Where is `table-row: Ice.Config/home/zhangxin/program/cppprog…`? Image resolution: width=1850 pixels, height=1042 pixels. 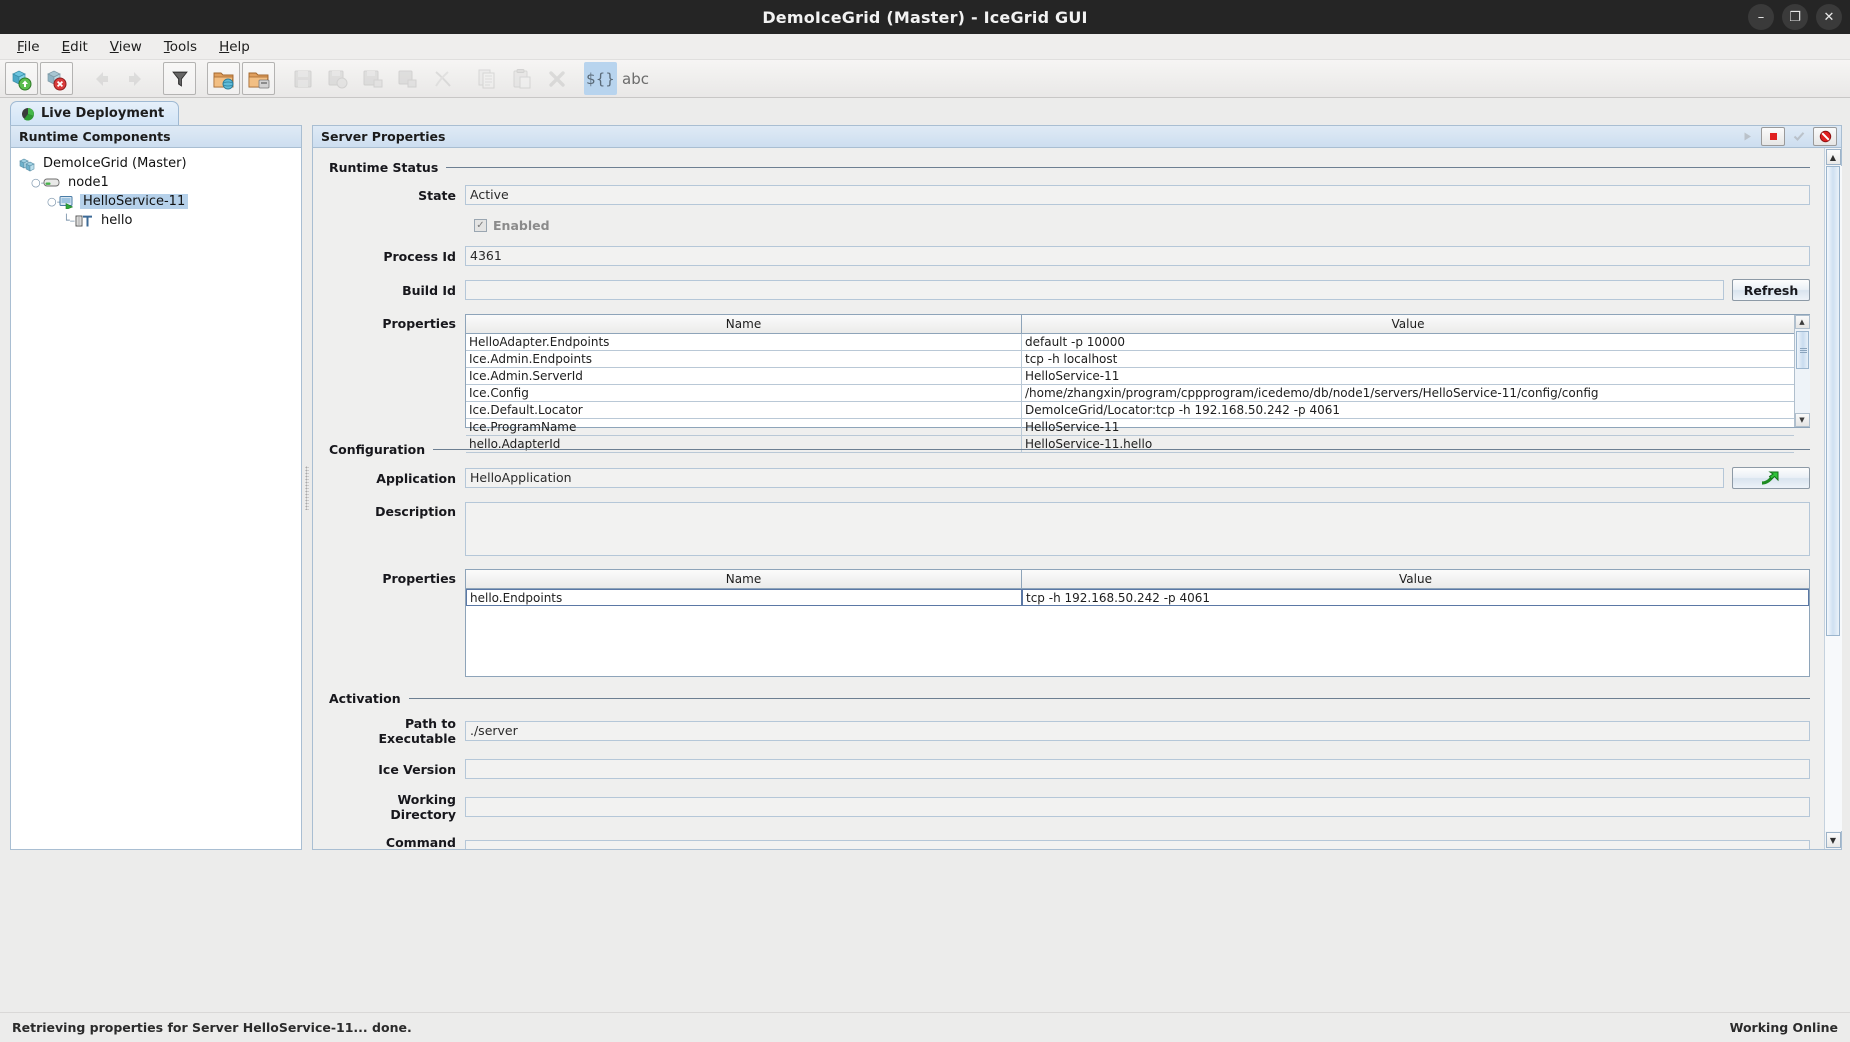
table-row: Ice.Config/home/zhangxin/program/cppprog… is located at coordinates (1130, 393).